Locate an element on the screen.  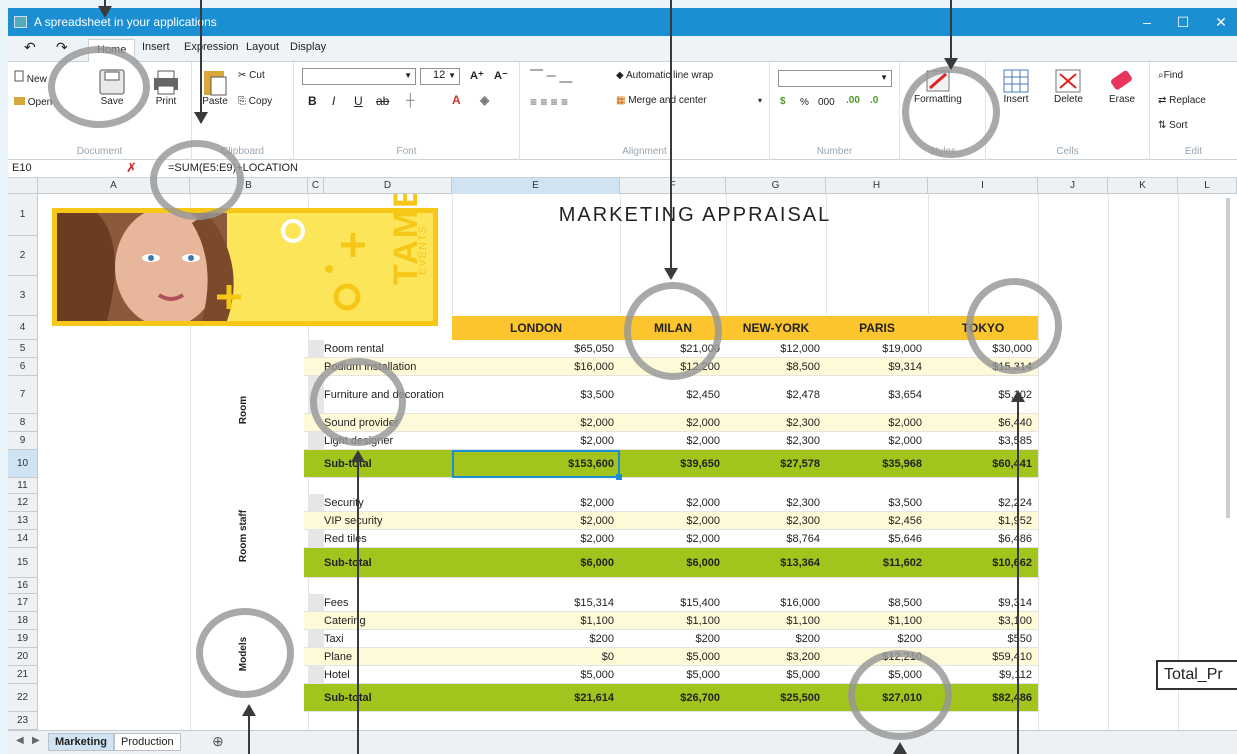
value-cell: $2,224 is located at coordinates (983, 502).